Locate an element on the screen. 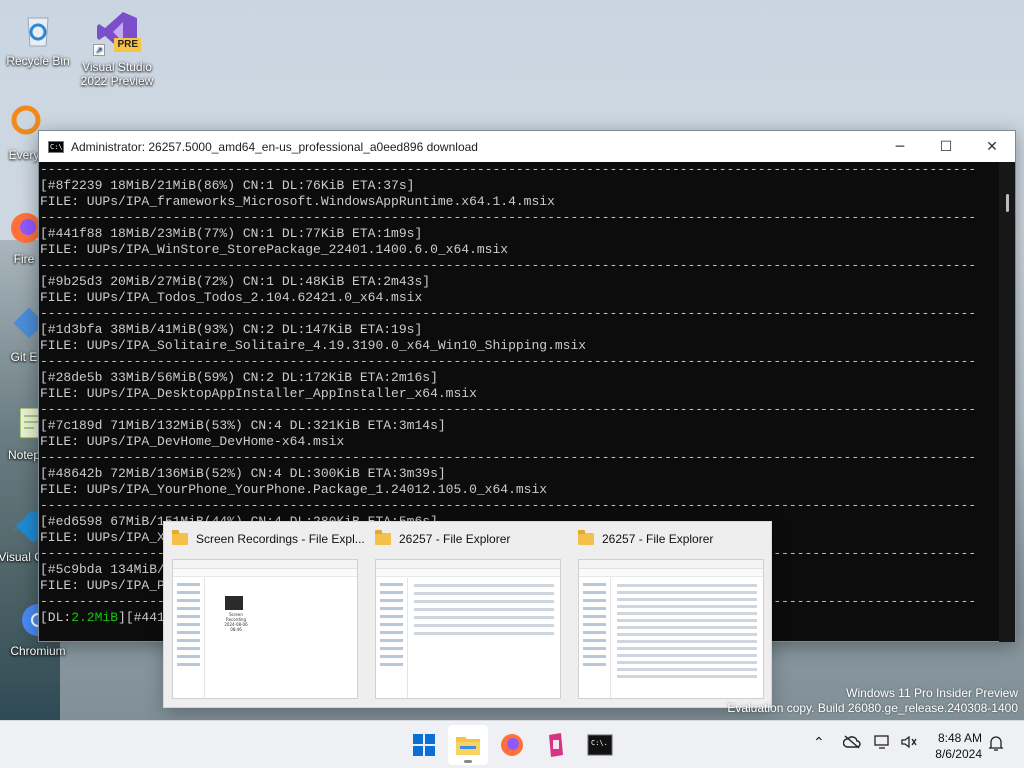 This screenshot has height=768, width=1024. thumbnail-26257-explorer-2: 26257 - File Explorer is located at coordinates (671, 615).